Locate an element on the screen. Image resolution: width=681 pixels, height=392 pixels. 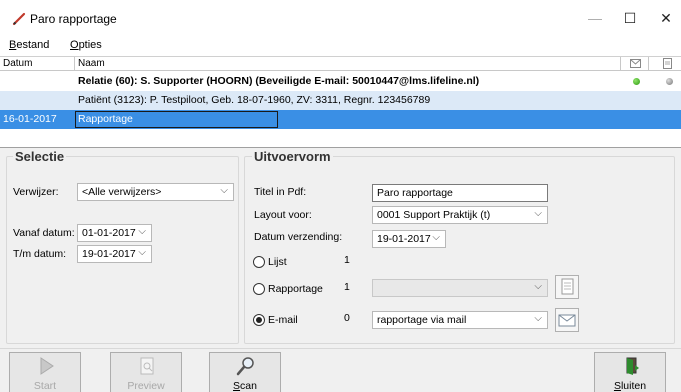
vanaf-datum-label: Vanaf datum: is located at coordinates (44, 233).